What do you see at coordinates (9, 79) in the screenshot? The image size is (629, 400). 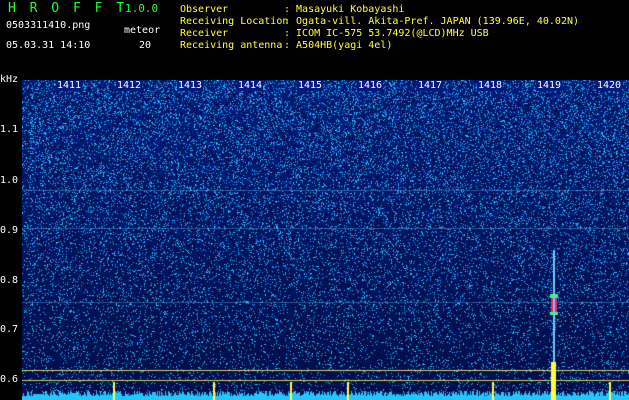 I see `y-axis-unit: kHz` at bounding box center [9, 79].